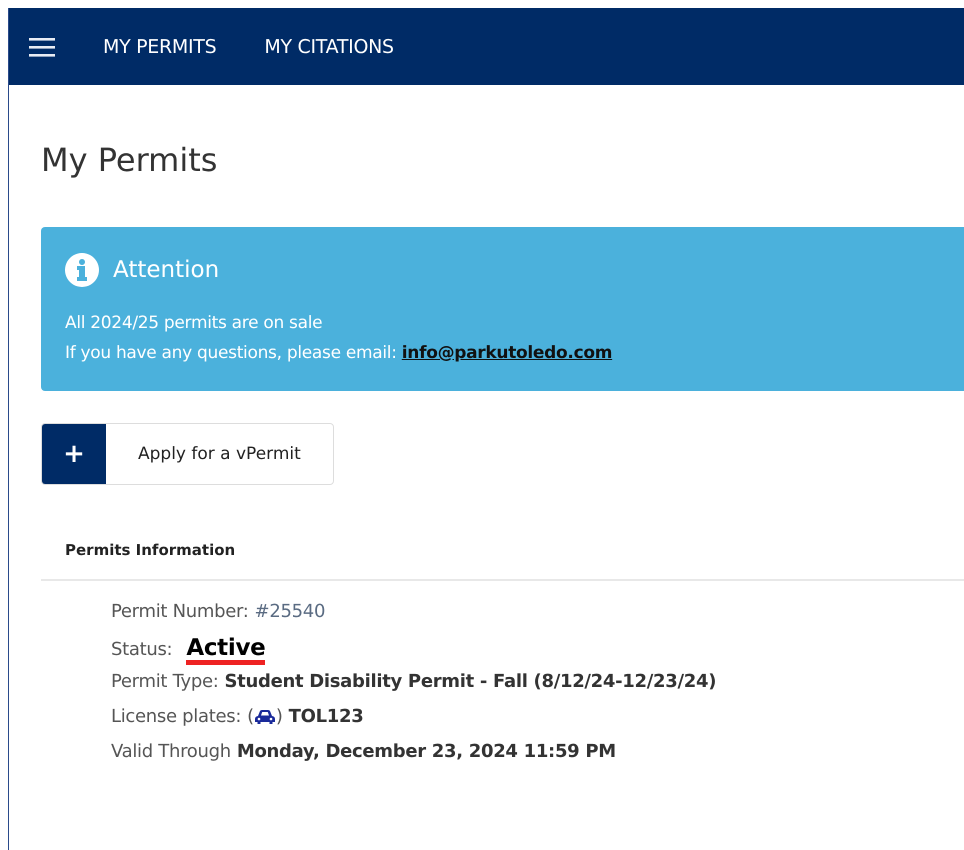 The image size is (964, 850). What do you see at coordinates (470, 681) in the screenshot?
I see `field-value: Student Disability Permit - Fall (8/12/24-12/23/24)` at bounding box center [470, 681].